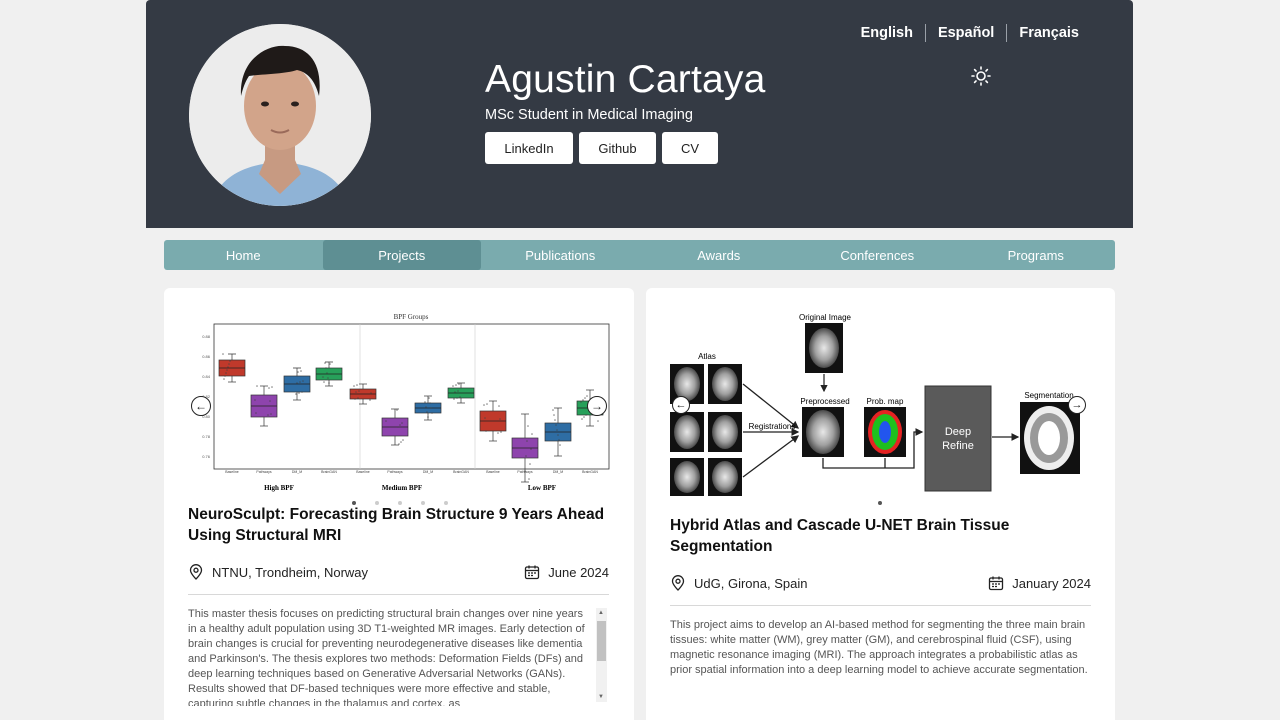 This screenshot has width=1280, height=720. I want to click on calendar-icon, so click(996, 583).